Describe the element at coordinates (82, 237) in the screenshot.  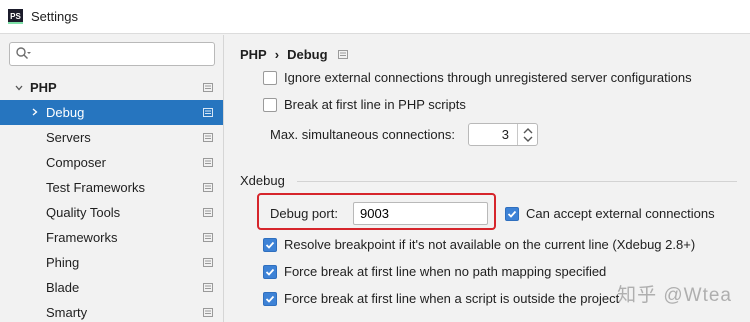
I see `tree-item-label: Frameworks` at that location.